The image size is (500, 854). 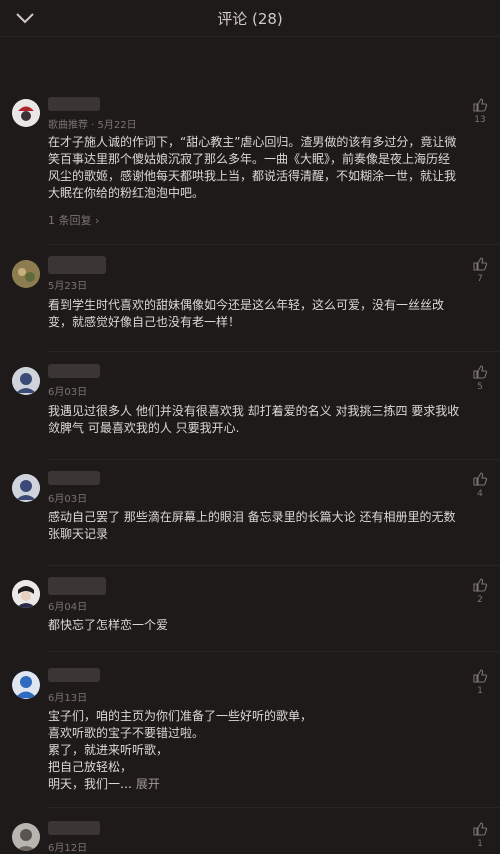 I want to click on like-count: 5, so click(x=480, y=387).